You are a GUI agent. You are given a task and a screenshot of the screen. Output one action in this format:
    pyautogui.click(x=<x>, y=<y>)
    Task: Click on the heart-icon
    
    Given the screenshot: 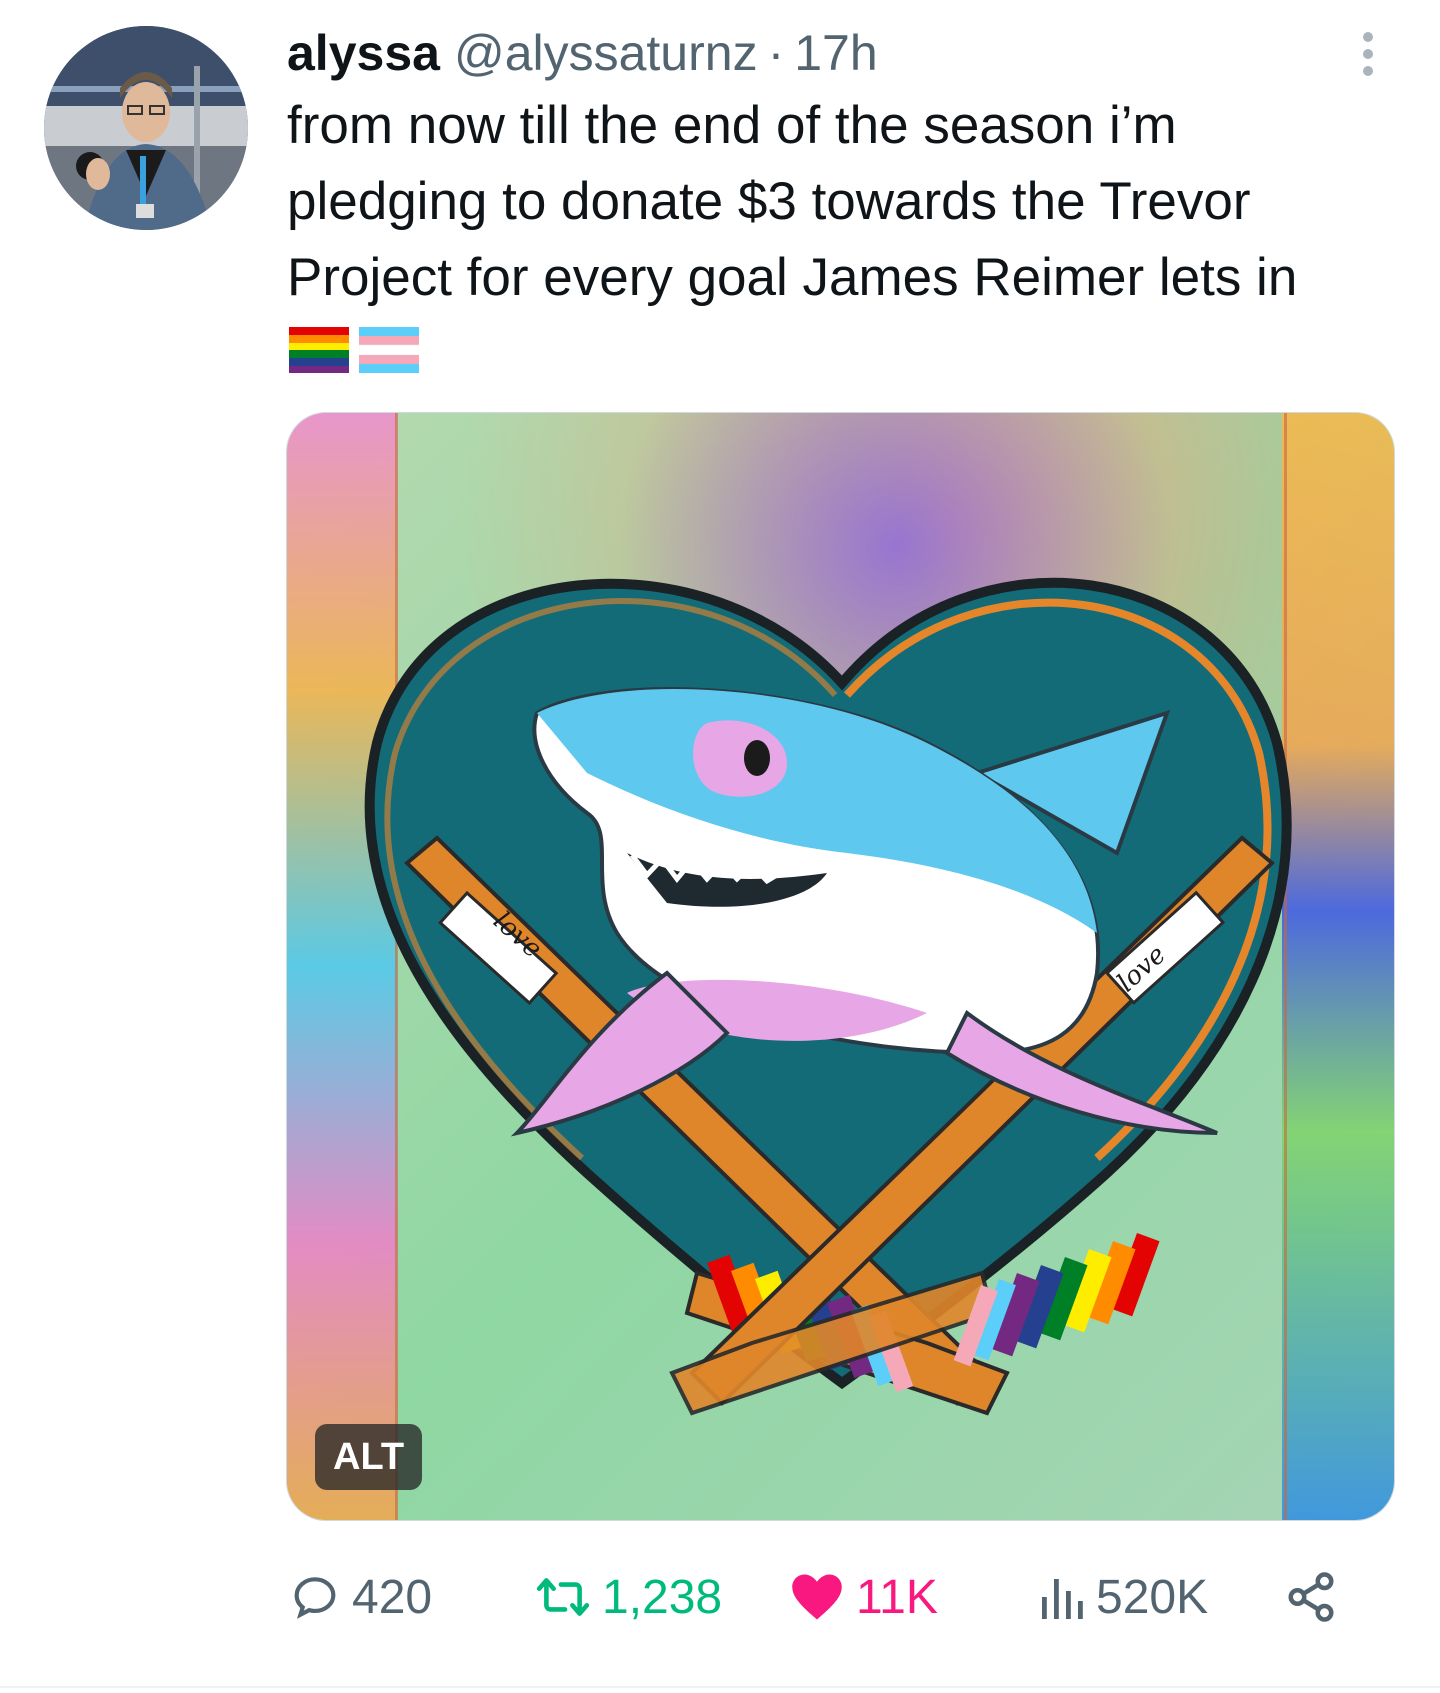 What is the action you would take?
    pyautogui.click(x=817, y=1597)
    